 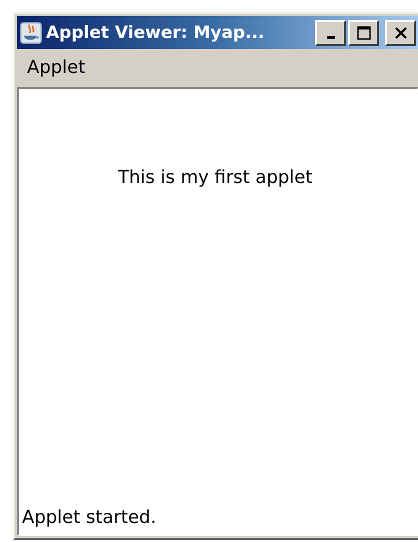 I want to click on close-button, so click(x=400, y=33).